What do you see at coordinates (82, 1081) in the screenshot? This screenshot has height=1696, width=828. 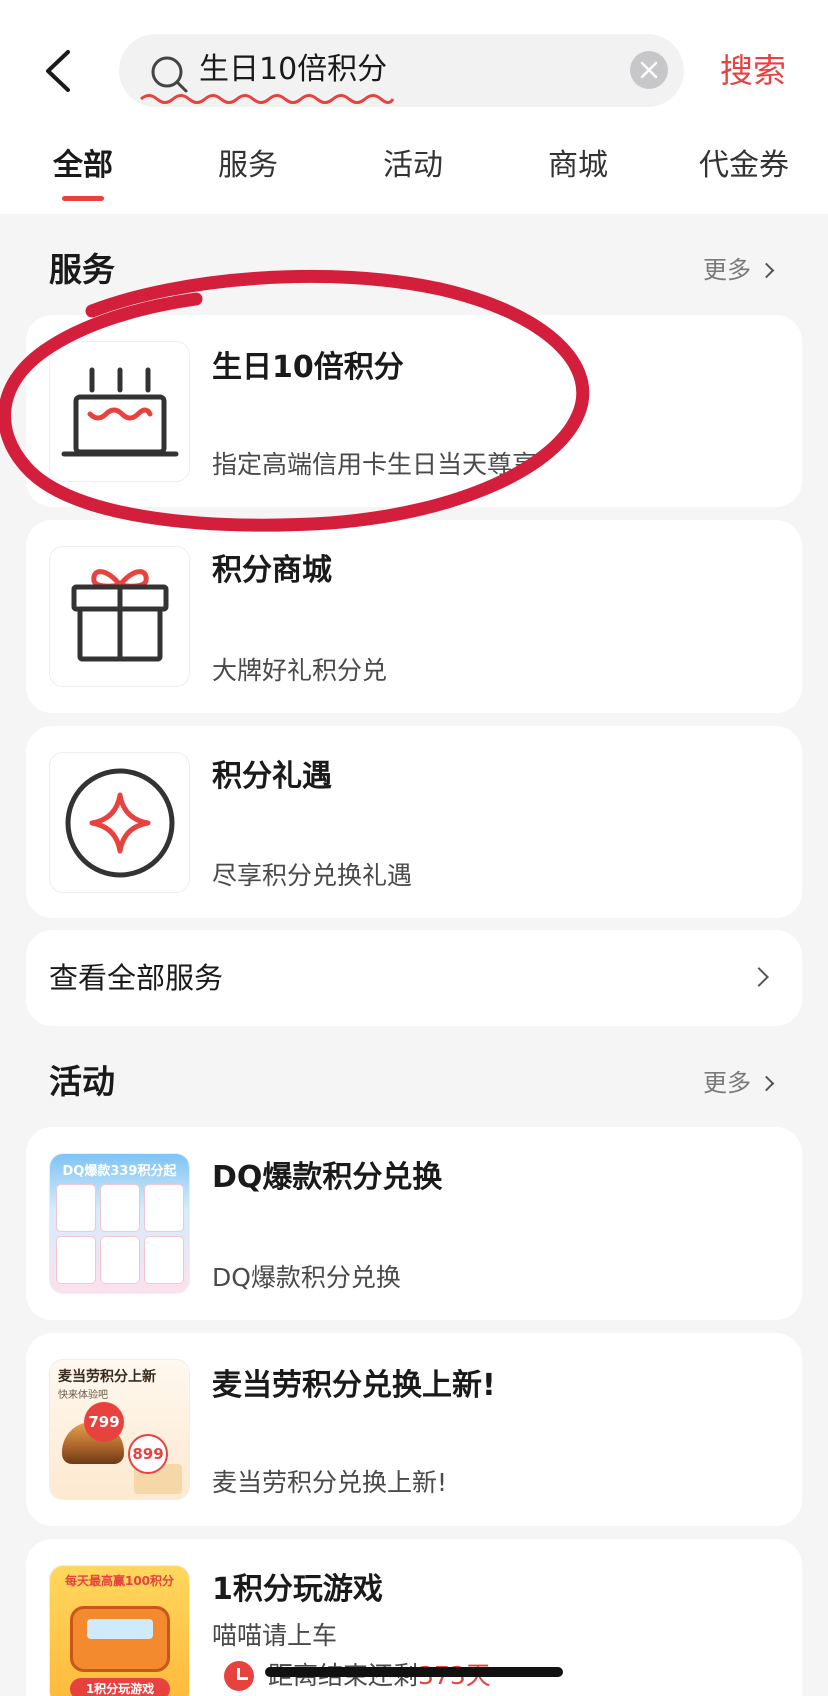 I see `activities-section-title: 活动` at bounding box center [82, 1081].